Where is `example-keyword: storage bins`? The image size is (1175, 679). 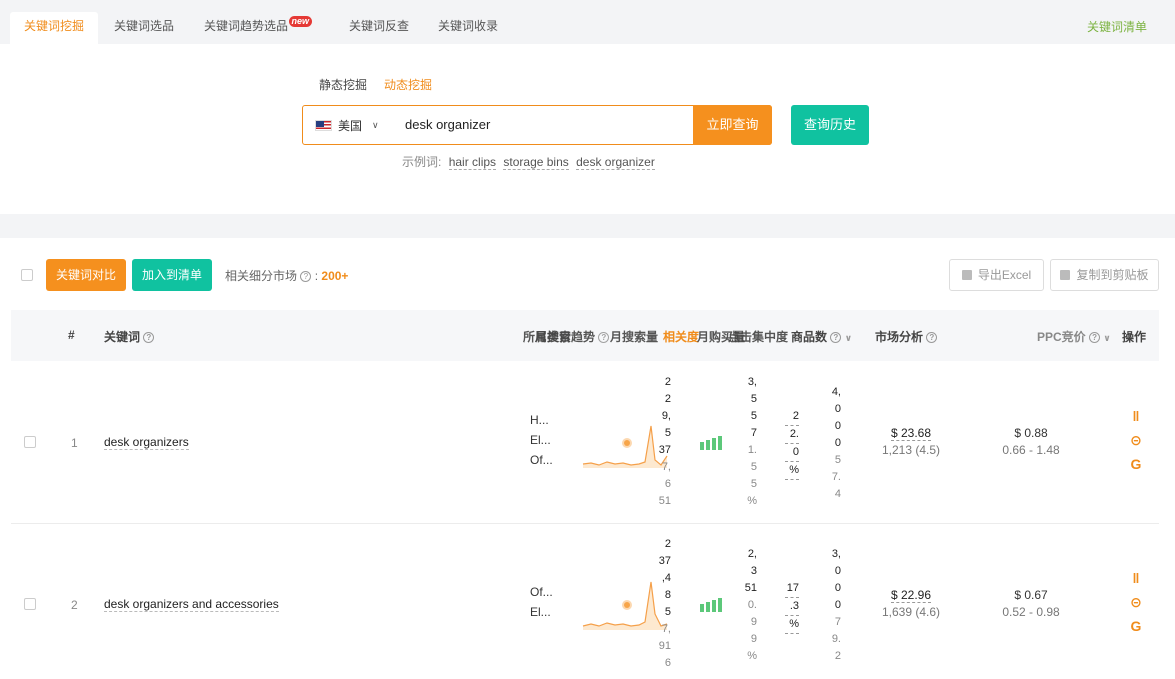 example-keyword: storage bins is located at coordinates (536, 162).